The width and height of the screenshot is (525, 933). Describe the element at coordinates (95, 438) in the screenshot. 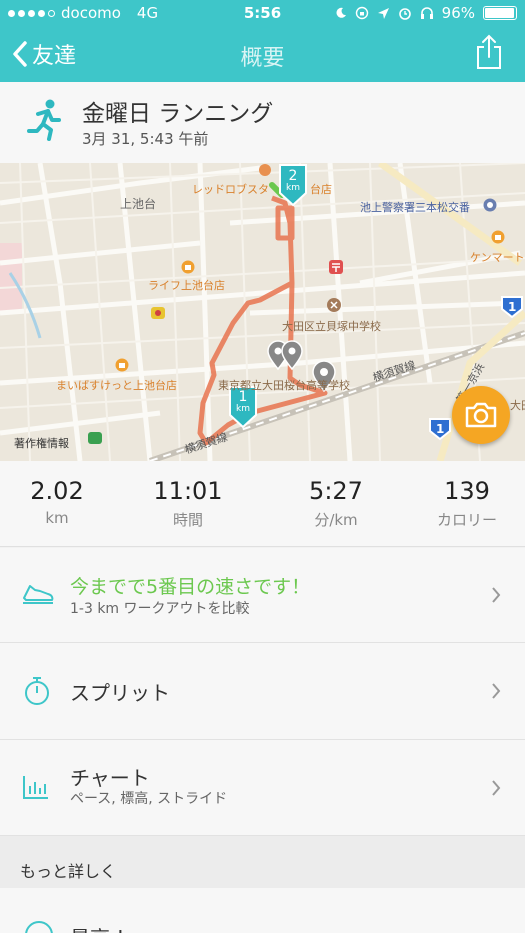

I see `copyright-icon` at that location.